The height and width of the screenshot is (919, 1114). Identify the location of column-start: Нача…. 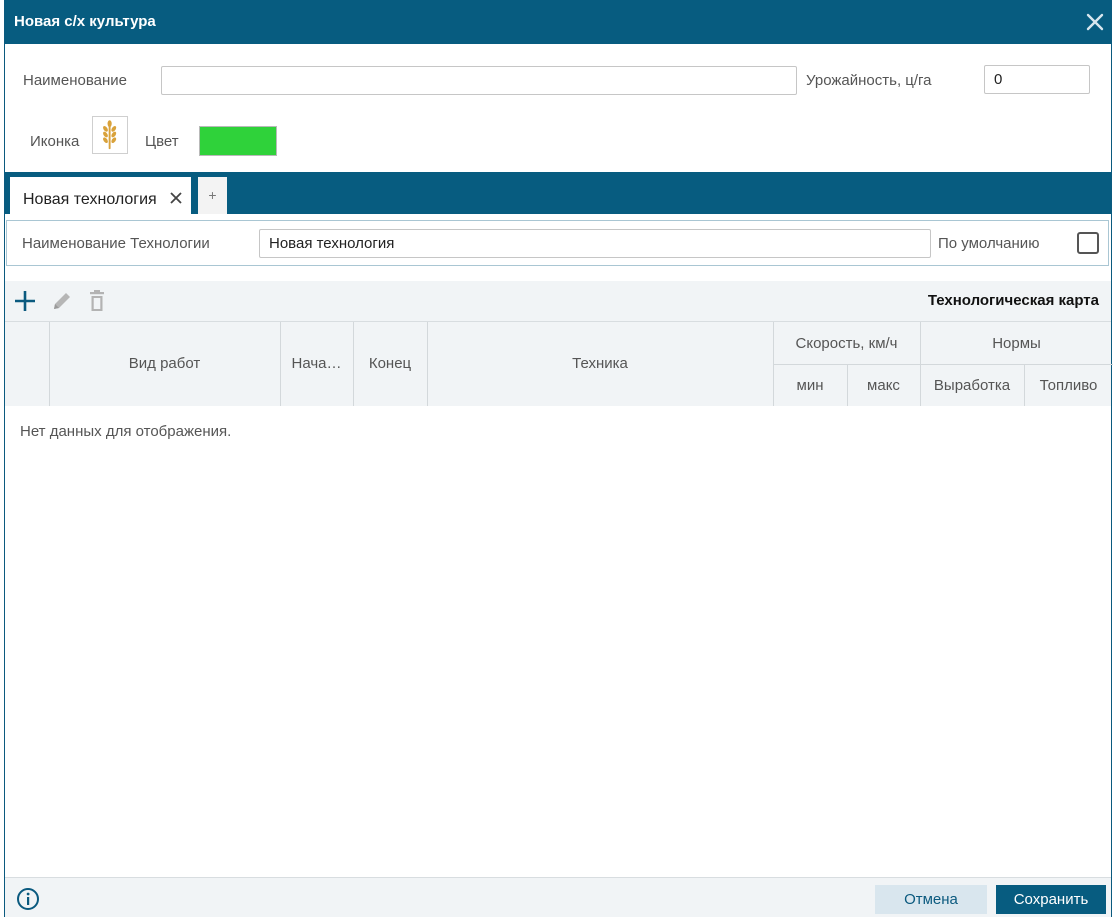
(317, 364).